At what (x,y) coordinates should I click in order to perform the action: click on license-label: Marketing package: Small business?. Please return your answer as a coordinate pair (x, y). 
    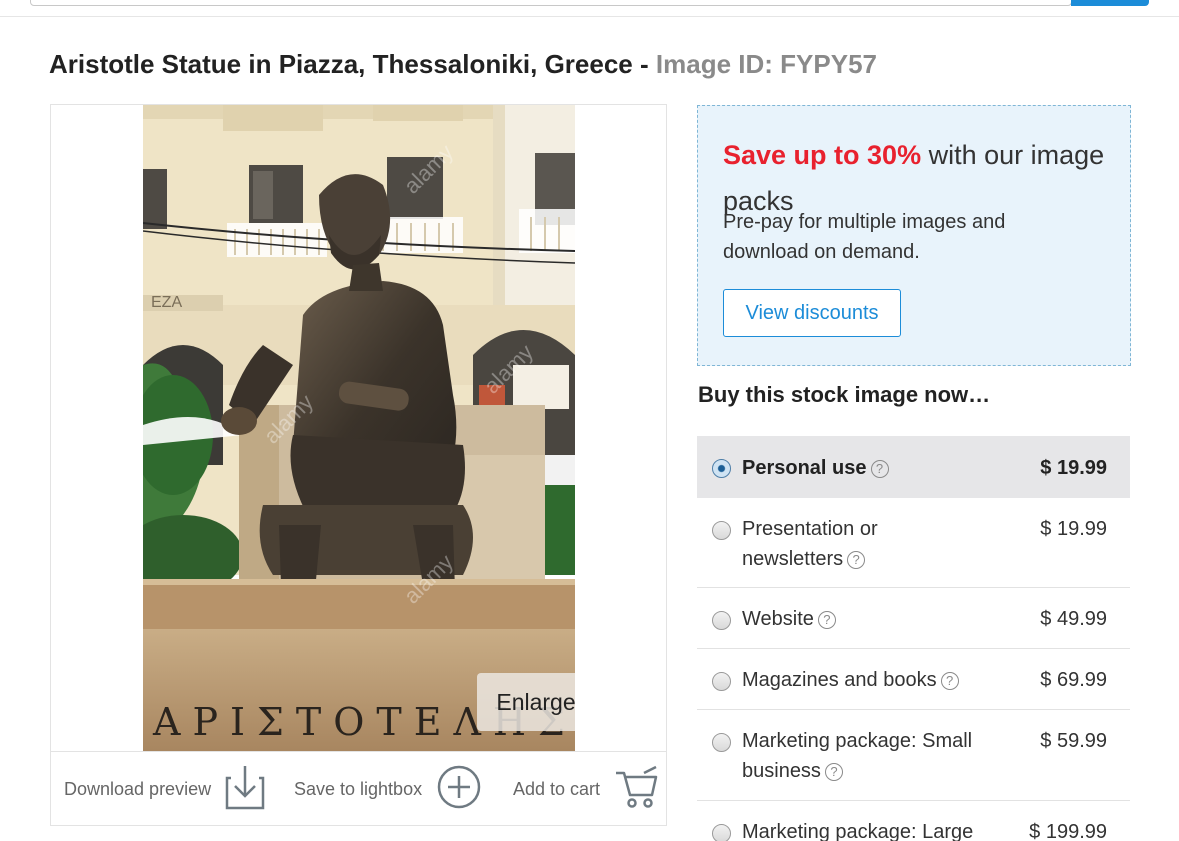
    Looking at the image, I should click on (872, 756).